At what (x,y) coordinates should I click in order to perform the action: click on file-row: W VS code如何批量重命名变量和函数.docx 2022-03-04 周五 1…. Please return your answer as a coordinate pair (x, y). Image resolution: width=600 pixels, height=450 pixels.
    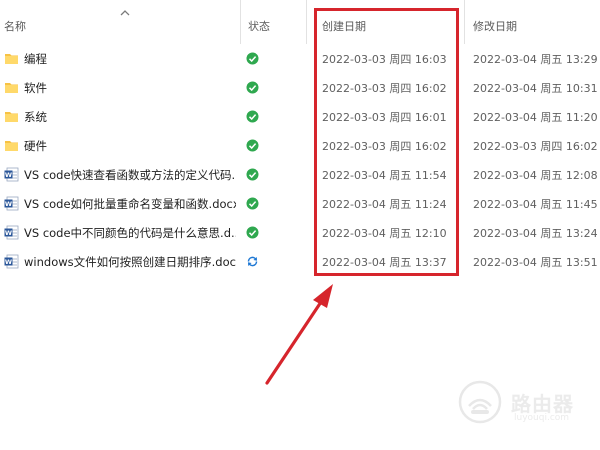
    Looking at the image, I should click on (300, 203).